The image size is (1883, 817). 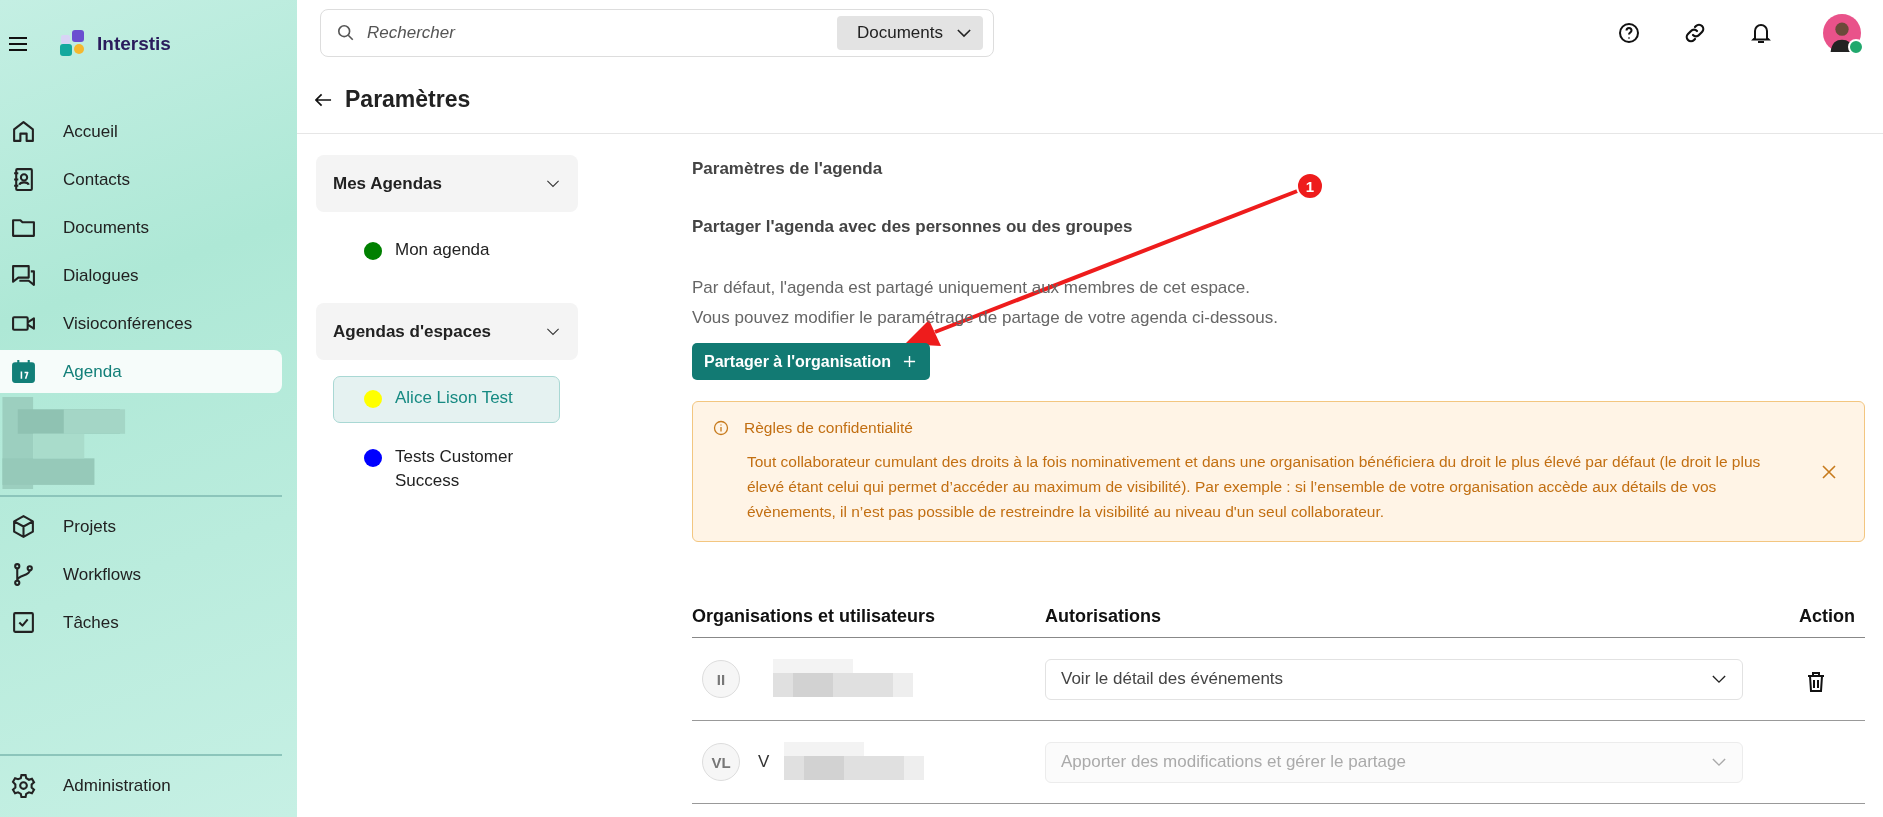 I want to click on accordion-header: Mes Agendas, so click(x=447, y=183).